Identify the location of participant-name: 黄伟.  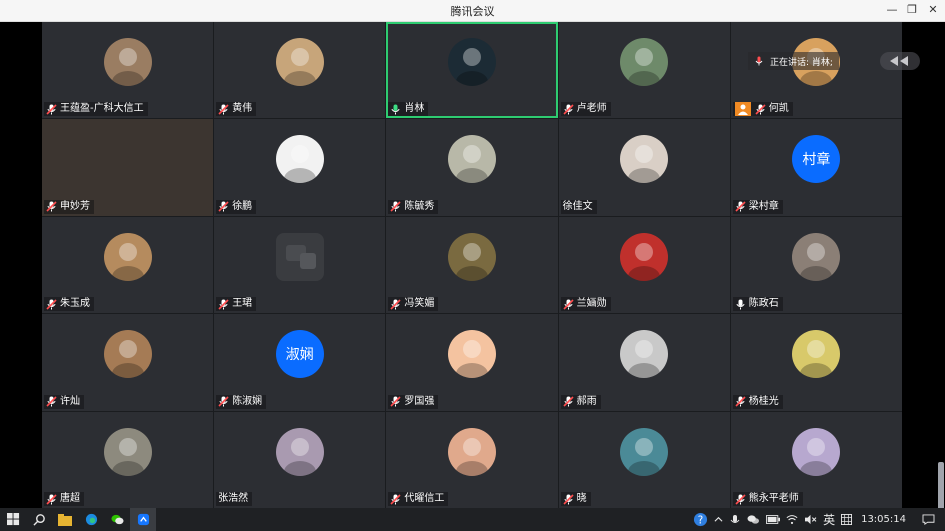
(242, 109).